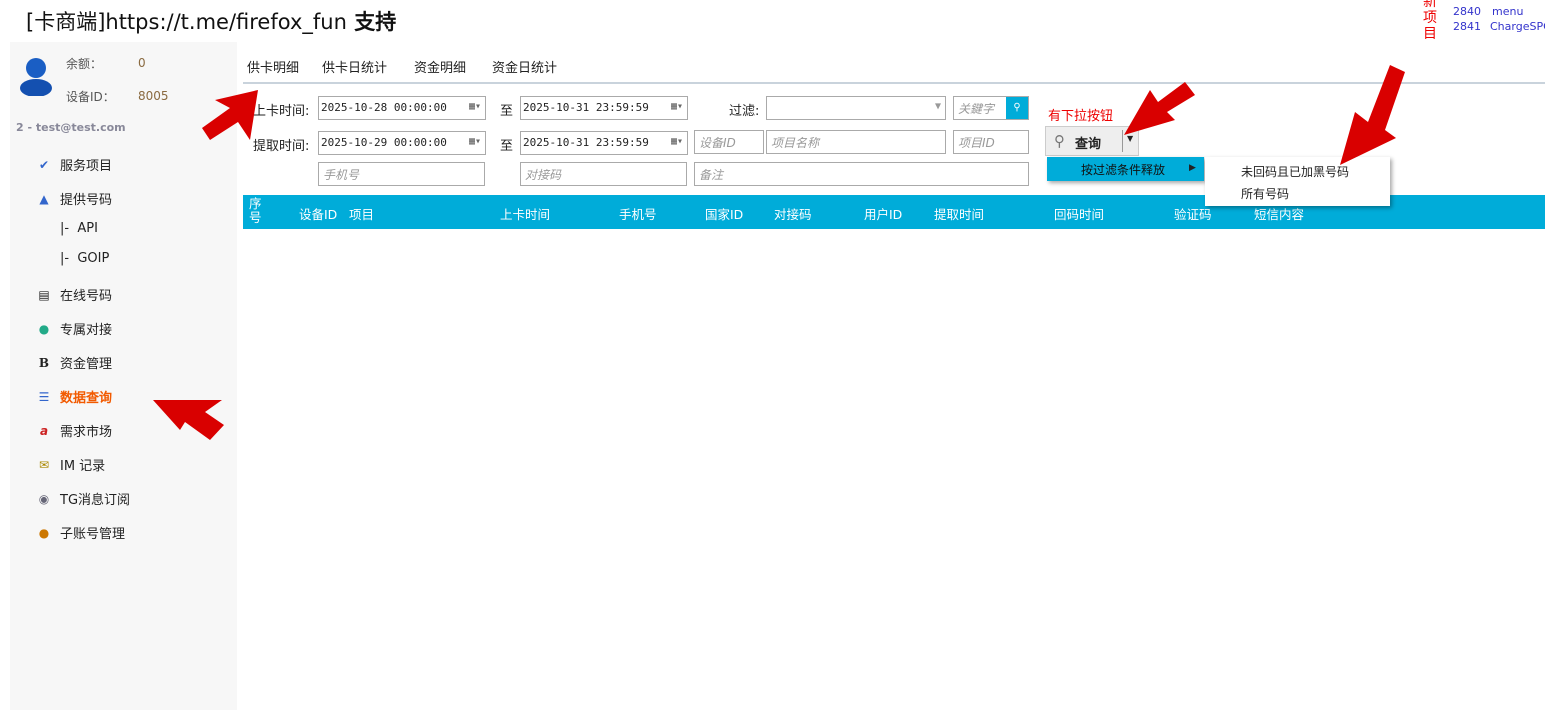  Describe the element at coordinates (1193, 214) in the screenshot. I see `col-verify-code: 验证码` at that location.